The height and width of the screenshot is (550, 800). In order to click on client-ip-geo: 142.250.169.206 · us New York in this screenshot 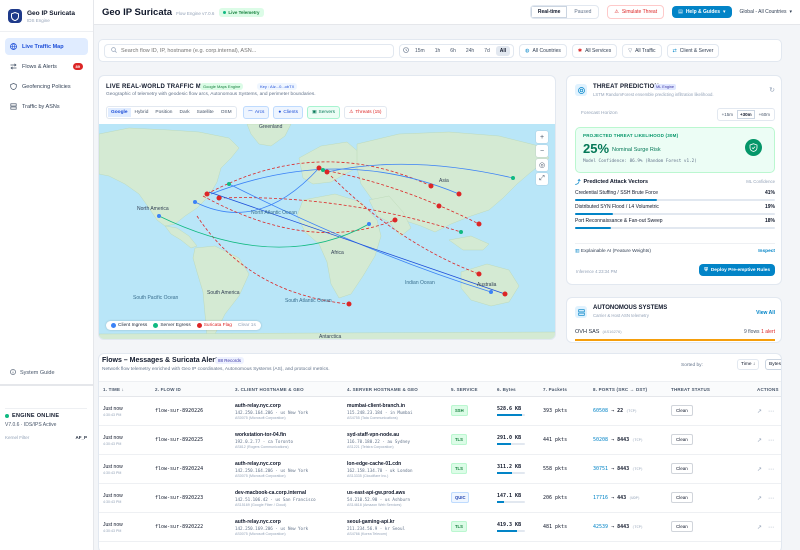, I will do `click(272, 528)`.